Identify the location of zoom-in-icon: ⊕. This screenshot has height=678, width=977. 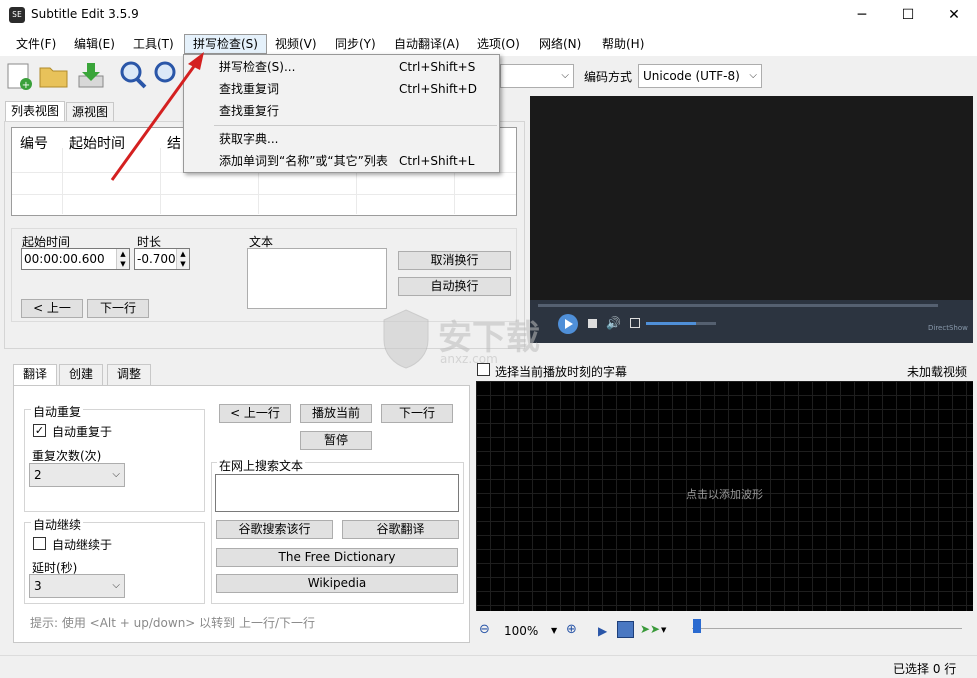
(571, 629).